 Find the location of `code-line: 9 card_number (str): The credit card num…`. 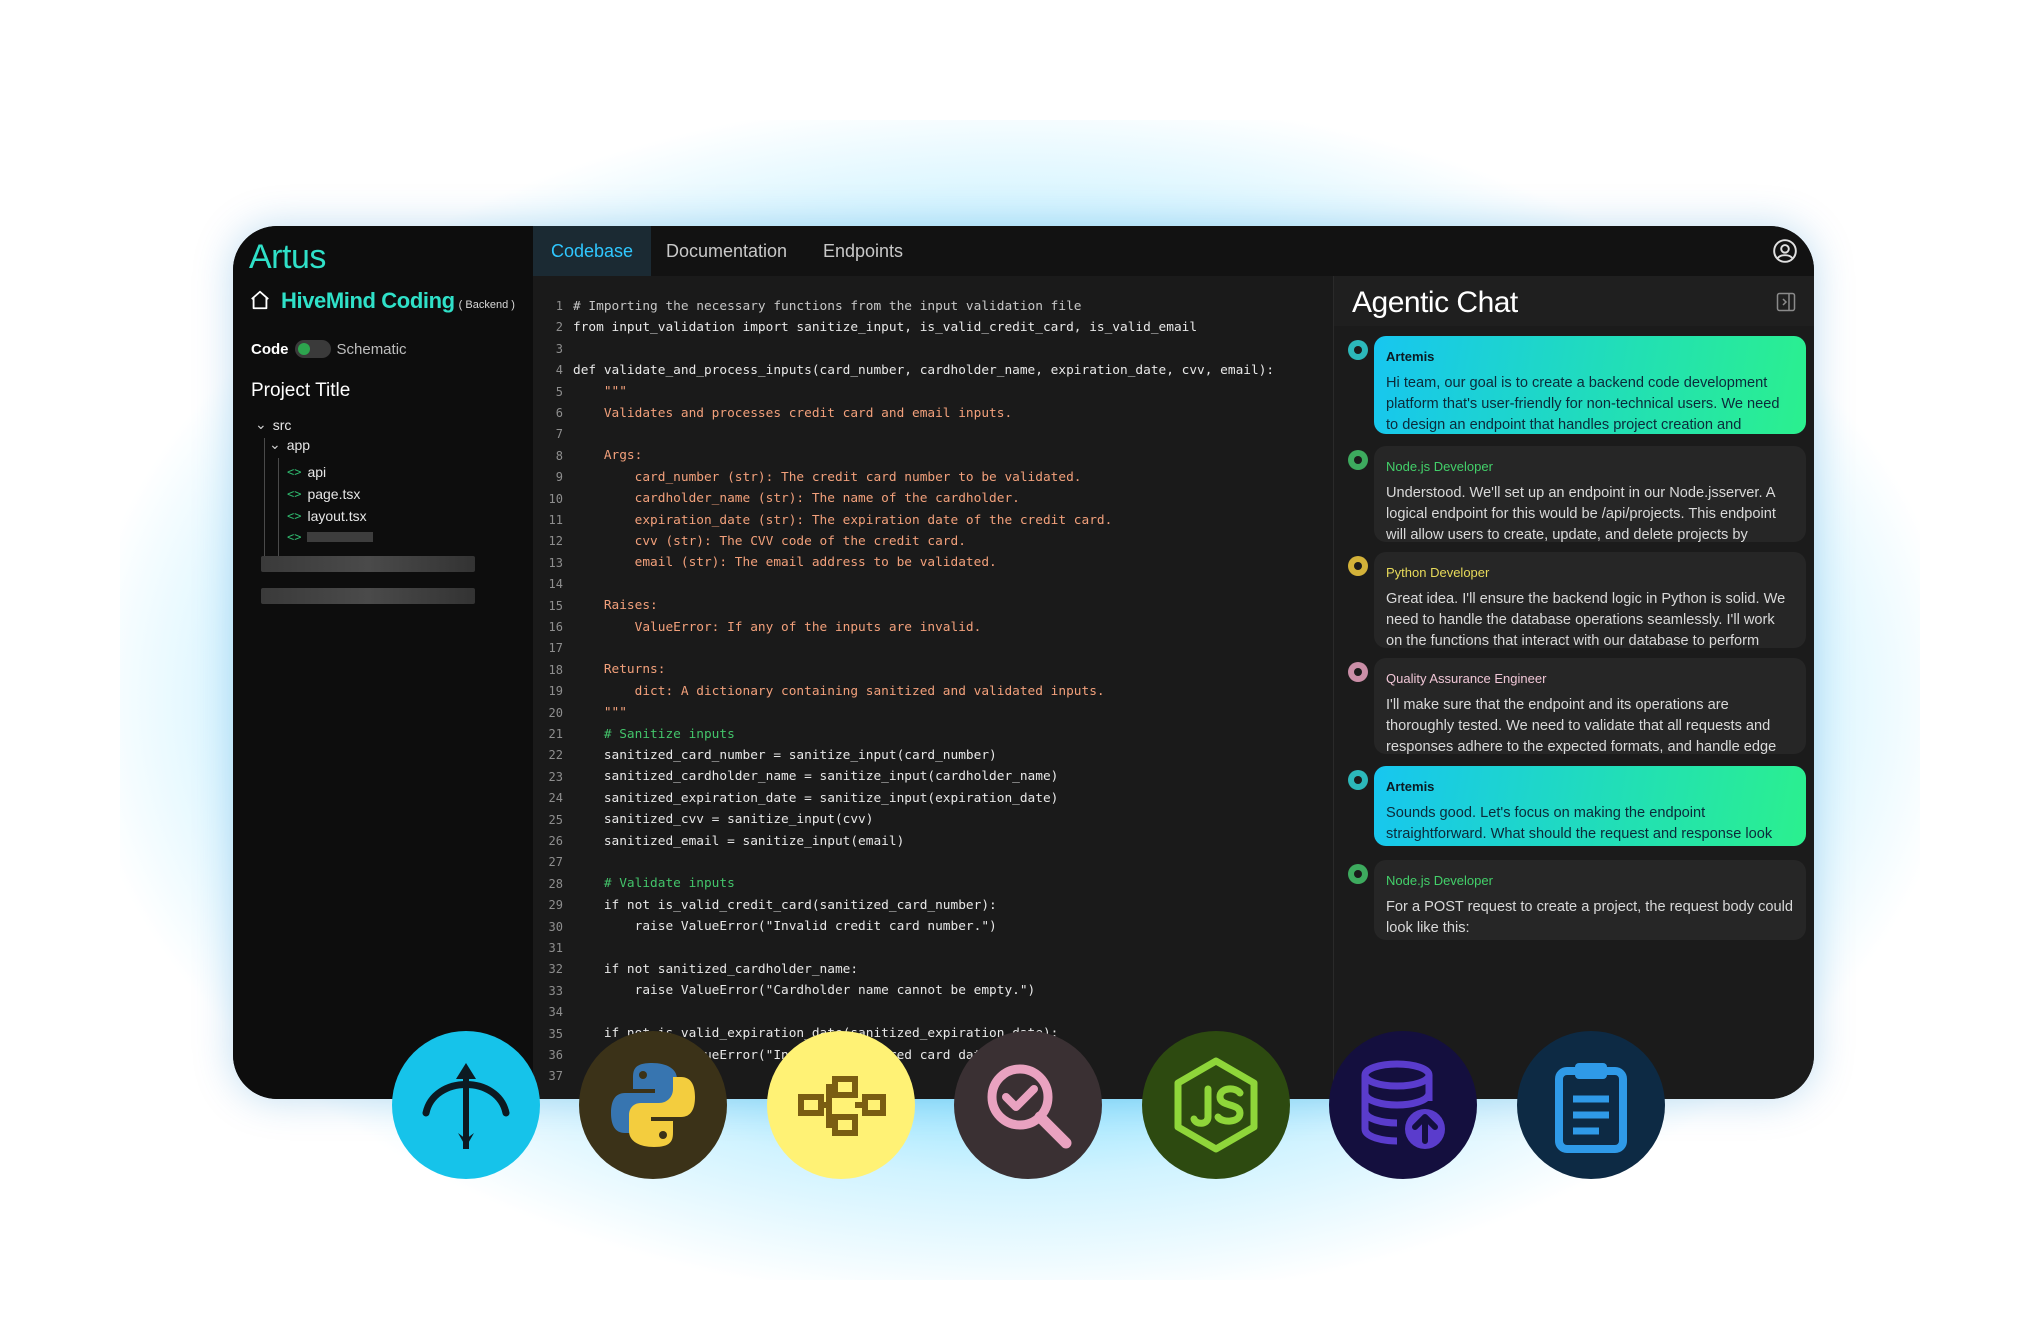

code-line: 9 card_number (str): The credit card num… is located at coordinates (807, 477).